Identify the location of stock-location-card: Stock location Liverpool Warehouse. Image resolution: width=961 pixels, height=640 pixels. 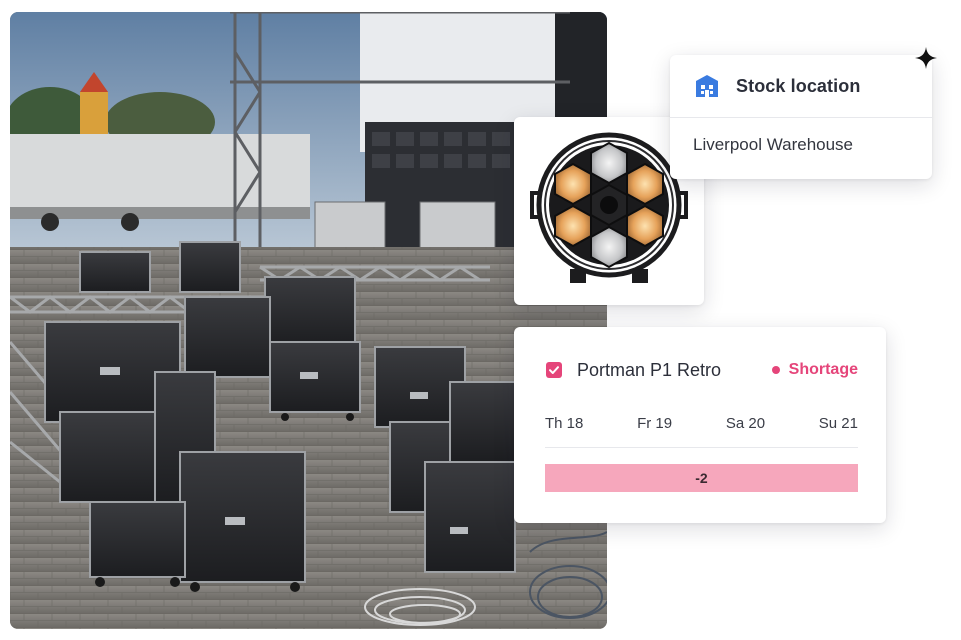
(801, 117).